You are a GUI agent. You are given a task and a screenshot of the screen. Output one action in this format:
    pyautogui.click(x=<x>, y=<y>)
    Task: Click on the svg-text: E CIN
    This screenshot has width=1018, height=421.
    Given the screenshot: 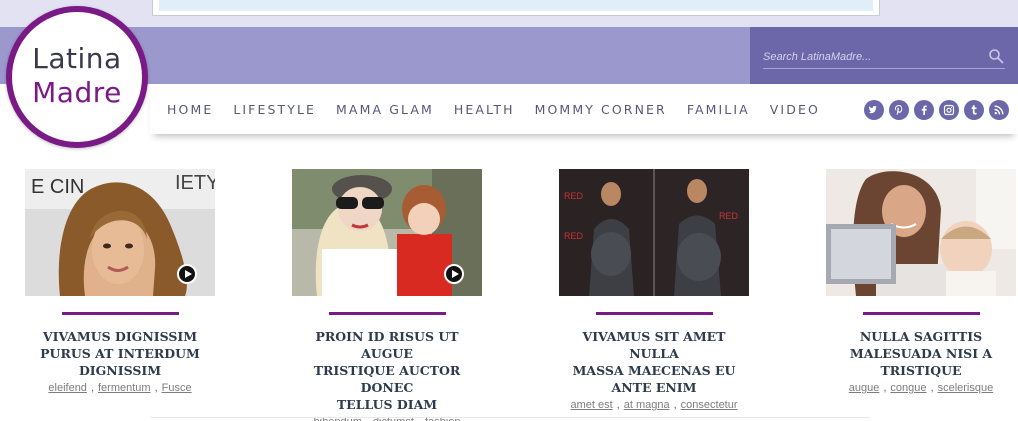 What is the action you would take?
    pyautogui.click(x=57, y=187)
    